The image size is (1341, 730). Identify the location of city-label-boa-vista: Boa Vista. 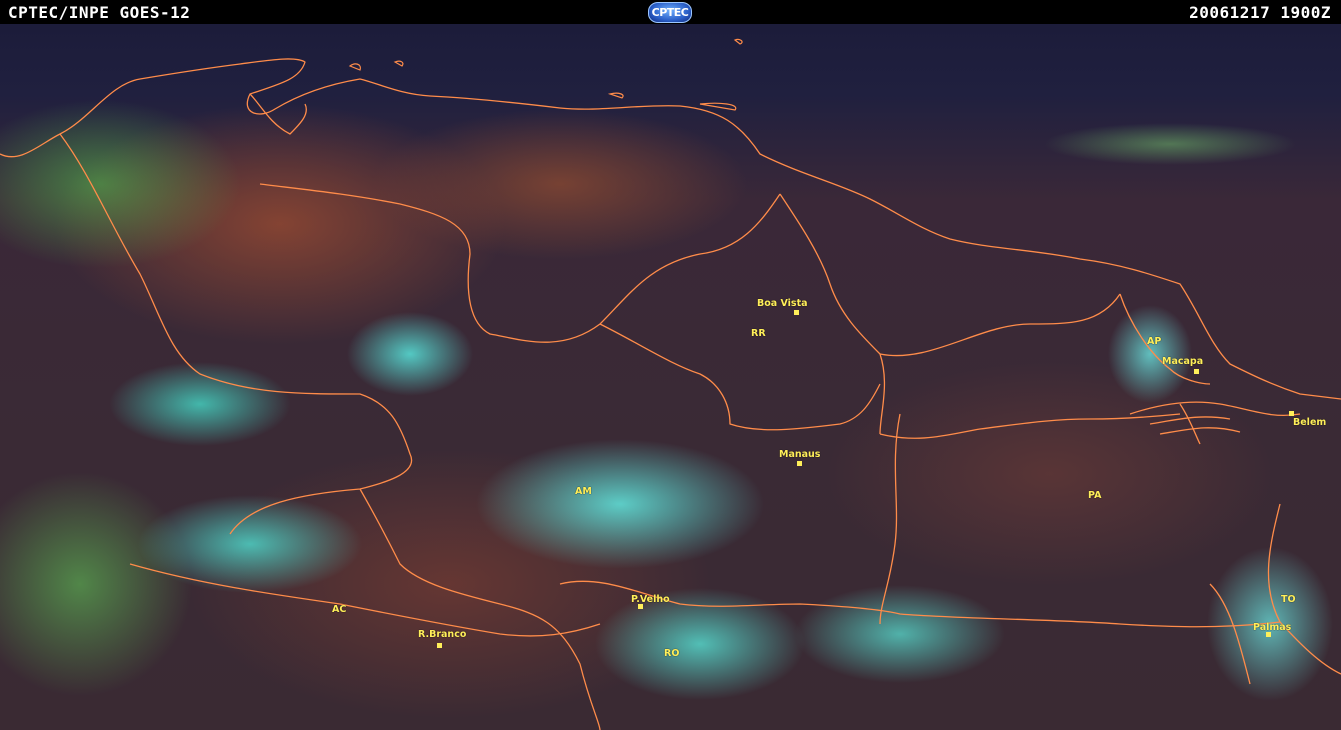
(782, 303).